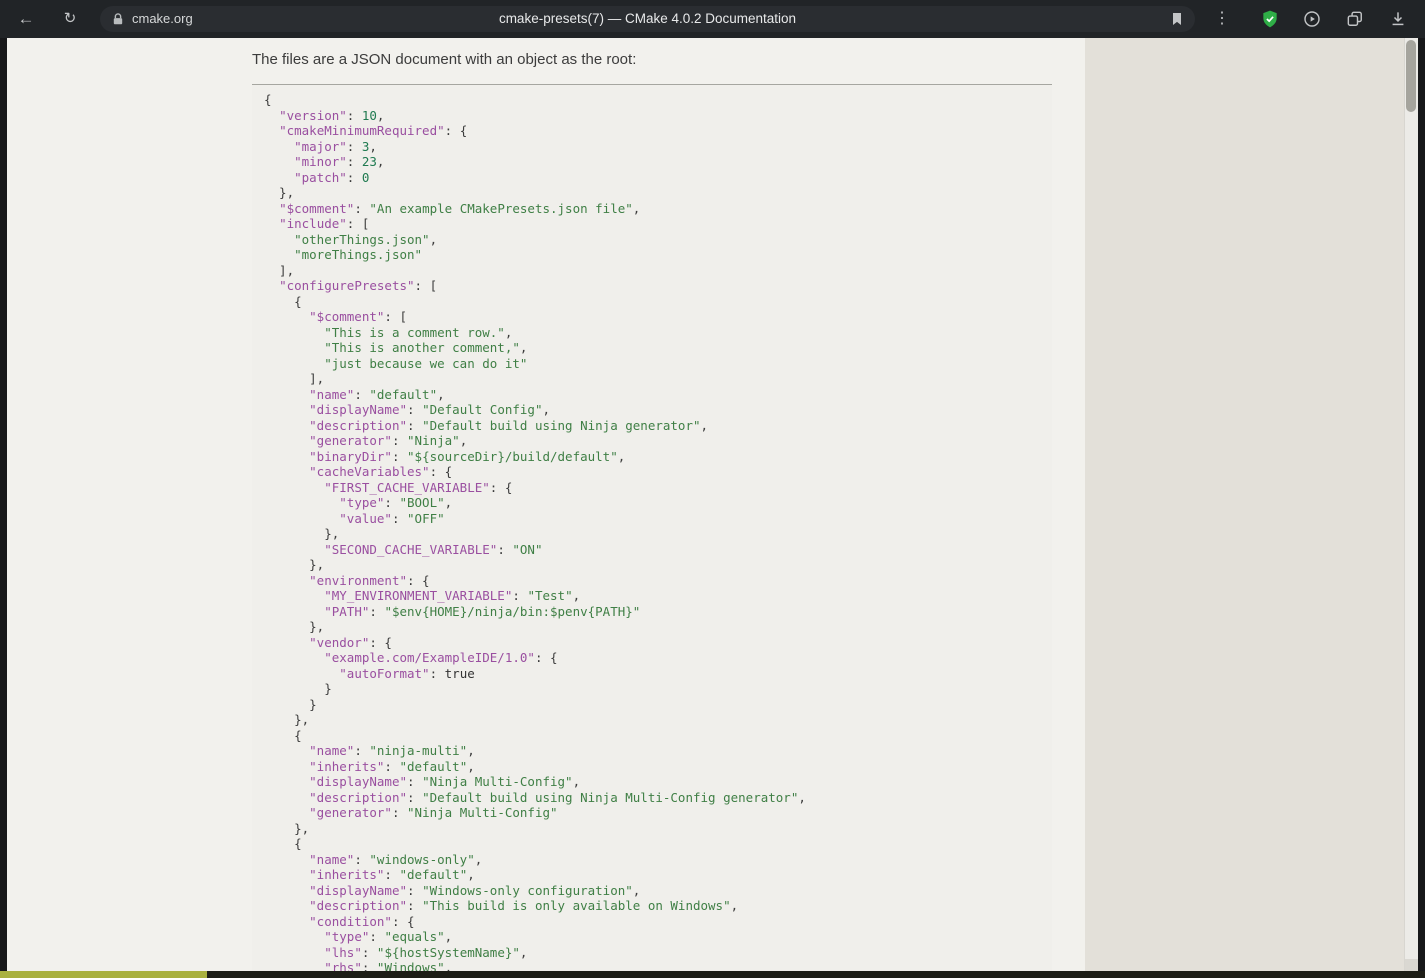  Describe the element at coordinates (377, 394) in the screenshot. I see `code-line: "name": "default",` at that location.